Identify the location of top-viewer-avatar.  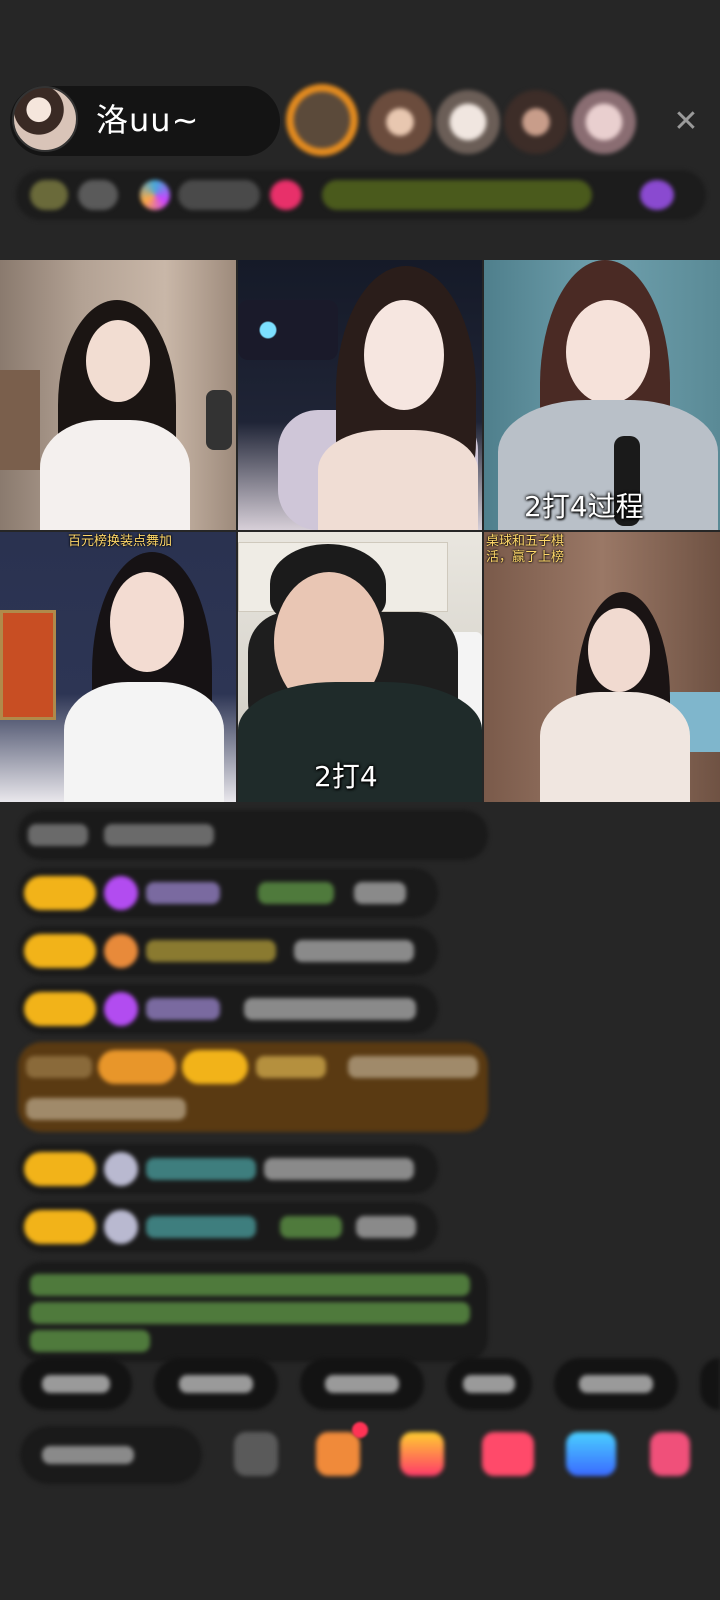
(322, 120).